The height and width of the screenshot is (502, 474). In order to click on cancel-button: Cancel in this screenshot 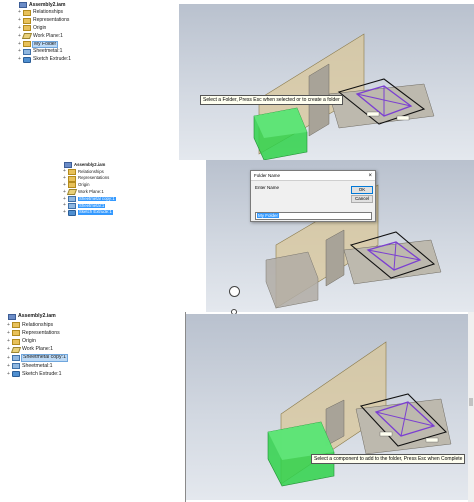, I will do `click(362, 199)`.